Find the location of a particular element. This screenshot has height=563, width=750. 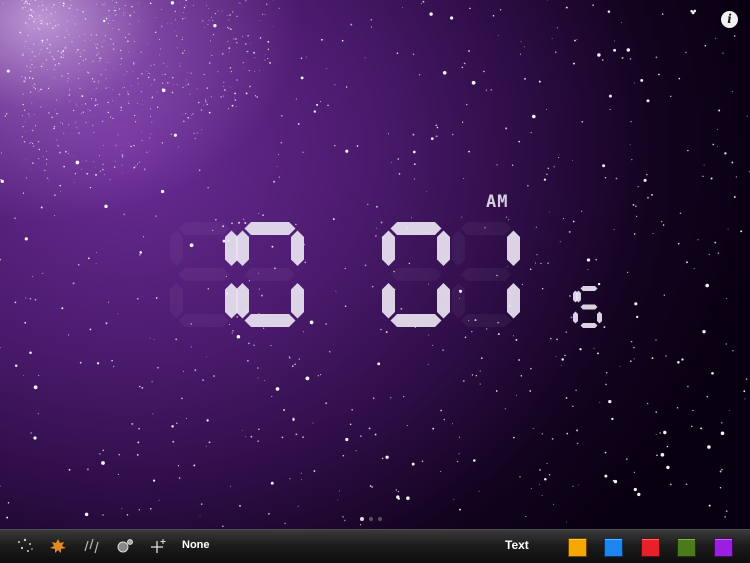

hours-ones-digit is located at coordinates (270, 274).